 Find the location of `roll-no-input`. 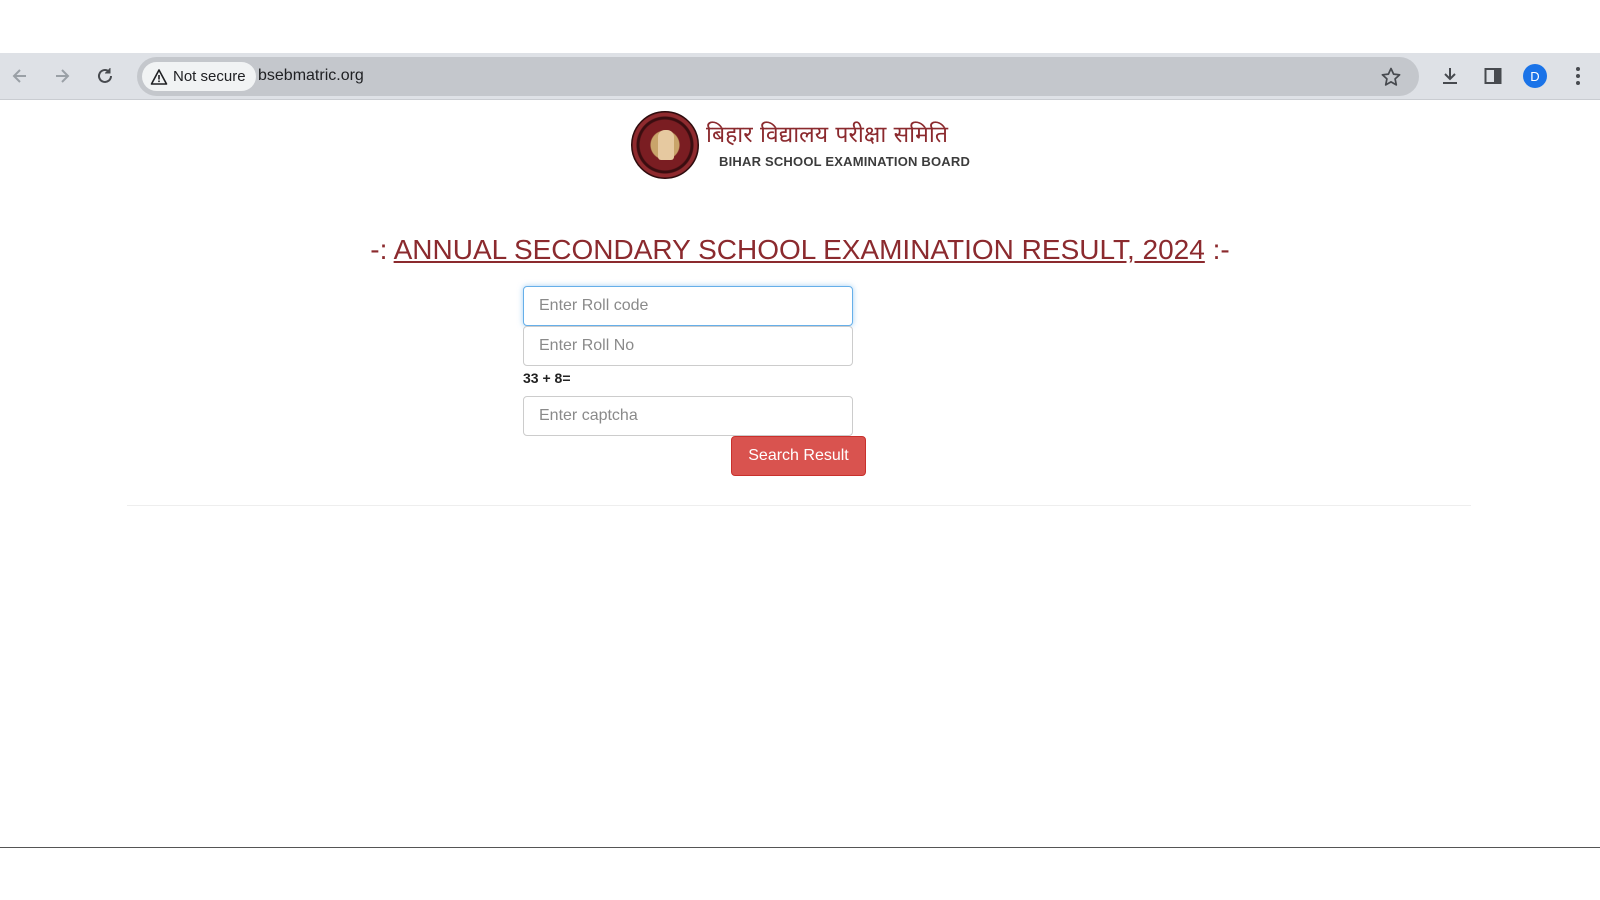

roll-no-input is located at coordinates (688, 346).